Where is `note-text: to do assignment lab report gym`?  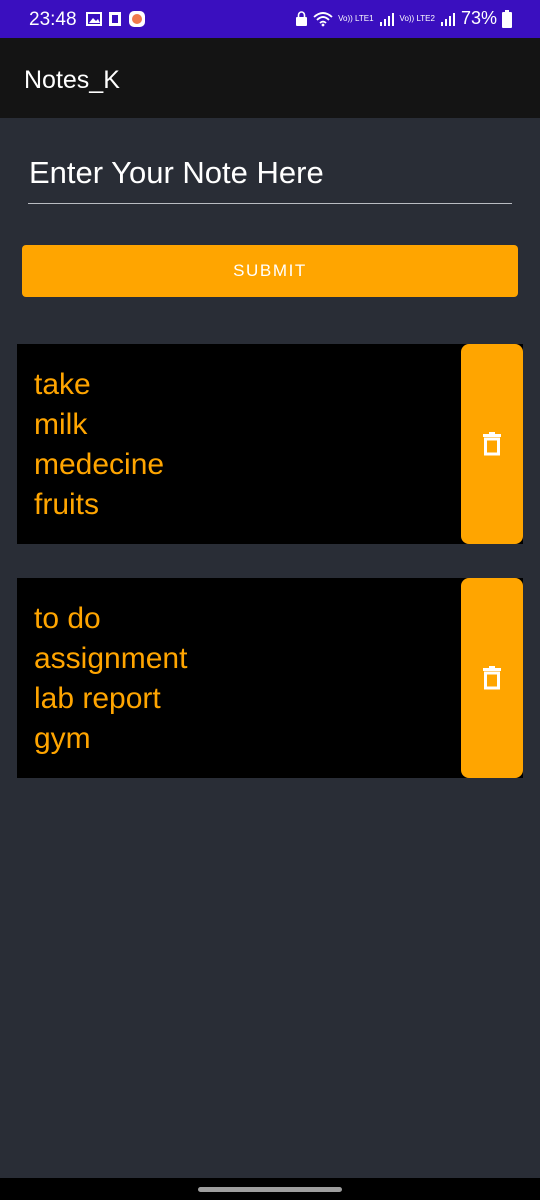 note-text: to do assignment lab report gym is located at coordinates (111, 678).